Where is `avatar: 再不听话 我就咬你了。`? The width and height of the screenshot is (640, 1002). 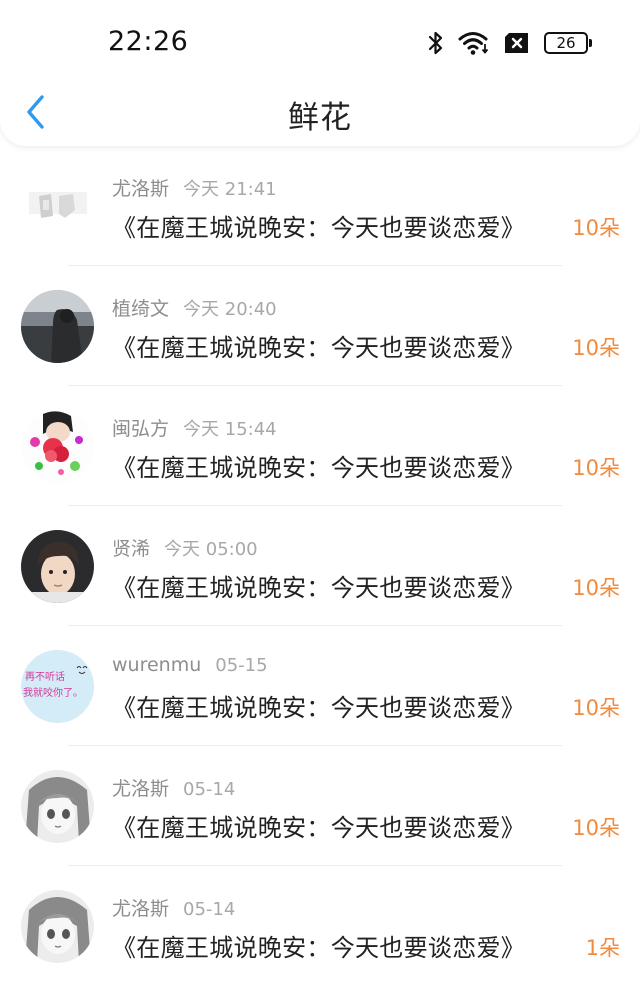 avatar: 再不听话 我就咬你了。 is located at coordinates (57, 686).